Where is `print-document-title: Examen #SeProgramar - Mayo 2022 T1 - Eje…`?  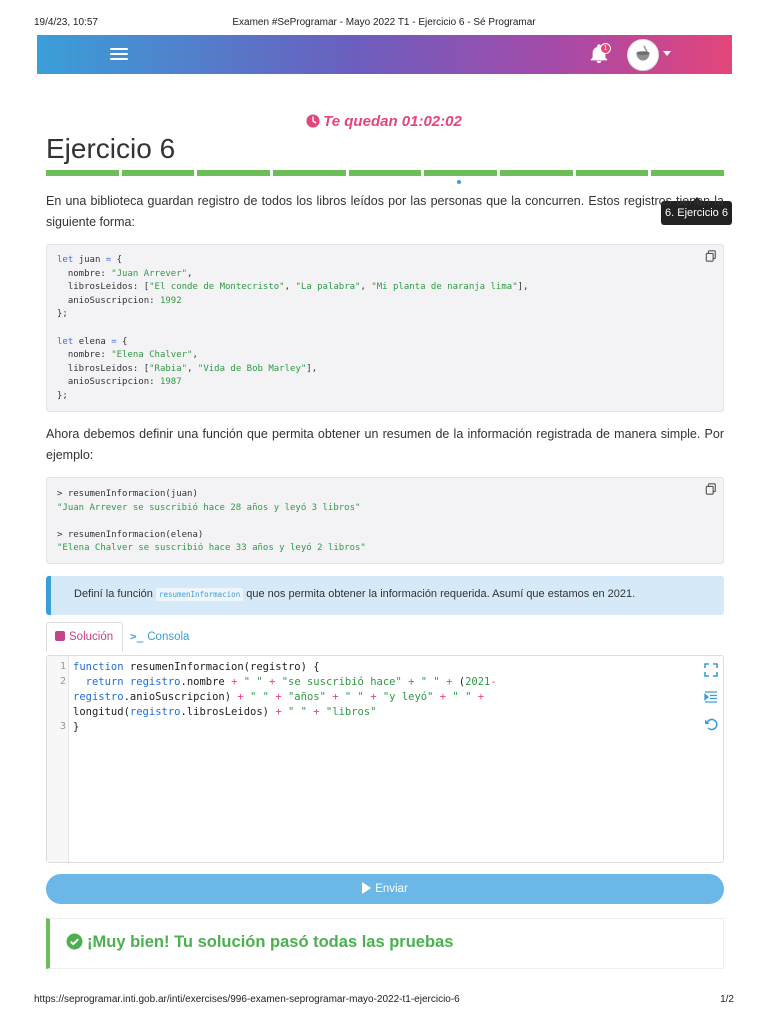
print-document-title: Examen #SeProgramar - Mayo 2022 T1 - Eje… is located at coordinates (384, 22).